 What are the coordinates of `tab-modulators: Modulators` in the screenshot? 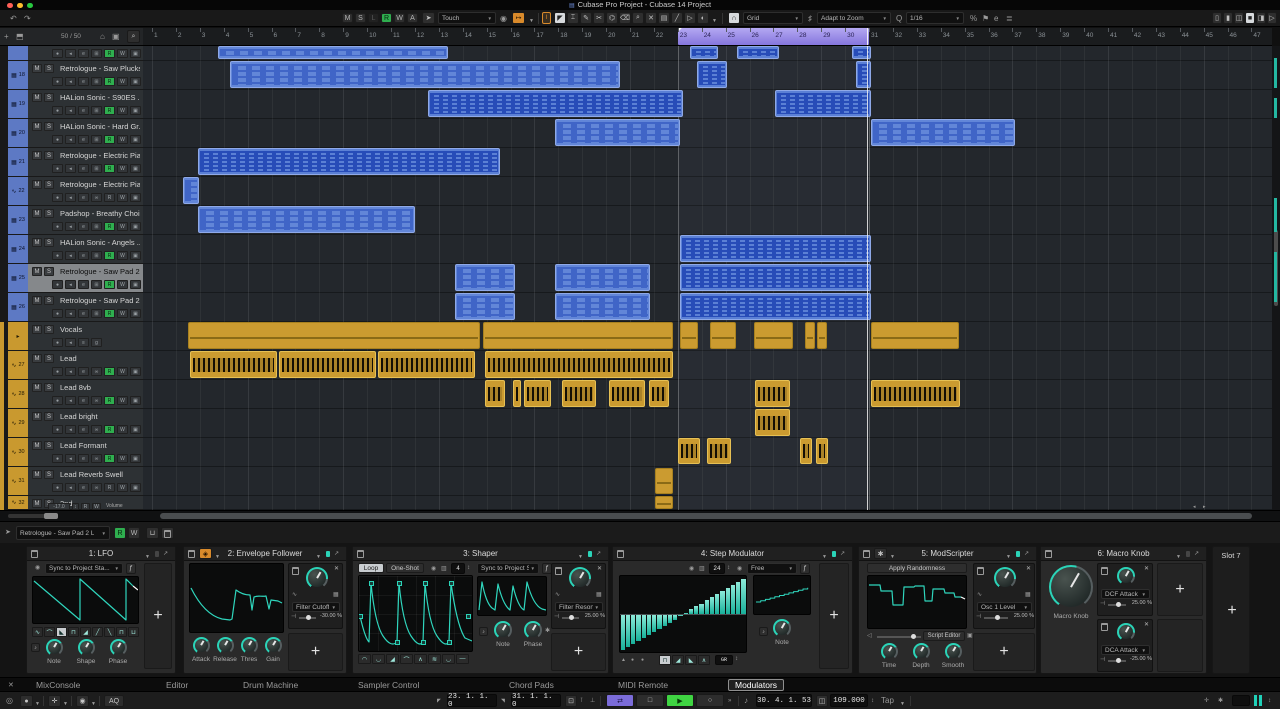 It's located at (756, 685).